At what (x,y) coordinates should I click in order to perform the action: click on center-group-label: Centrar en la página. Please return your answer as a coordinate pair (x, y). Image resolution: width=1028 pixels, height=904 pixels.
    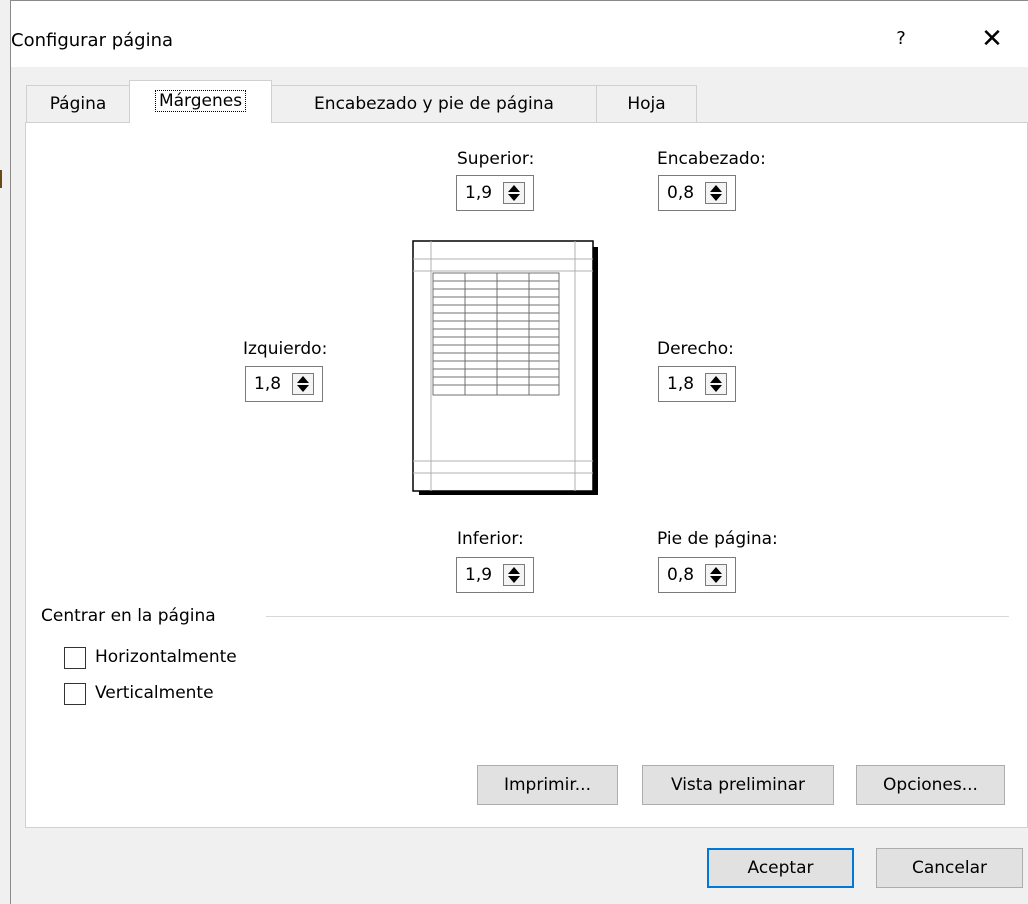
    Looking at the image, I should click on (128, 616).